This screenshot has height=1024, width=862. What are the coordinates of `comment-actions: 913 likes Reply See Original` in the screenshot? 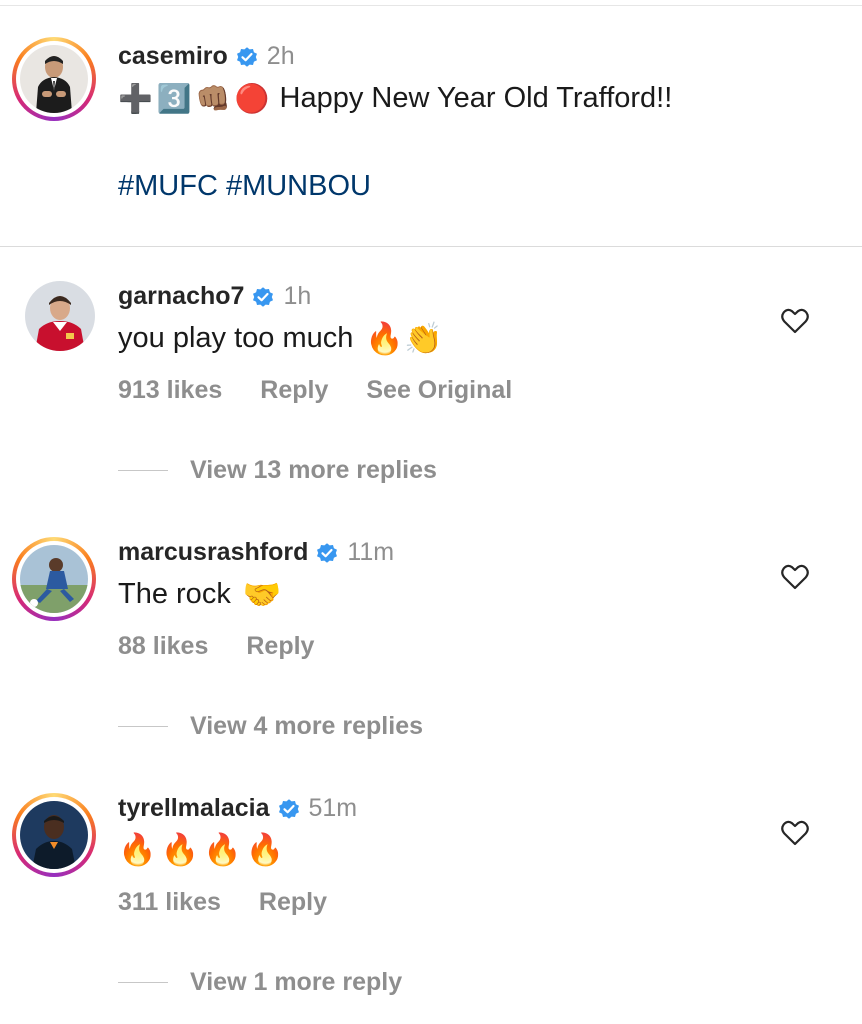 It's located at (334, 390).